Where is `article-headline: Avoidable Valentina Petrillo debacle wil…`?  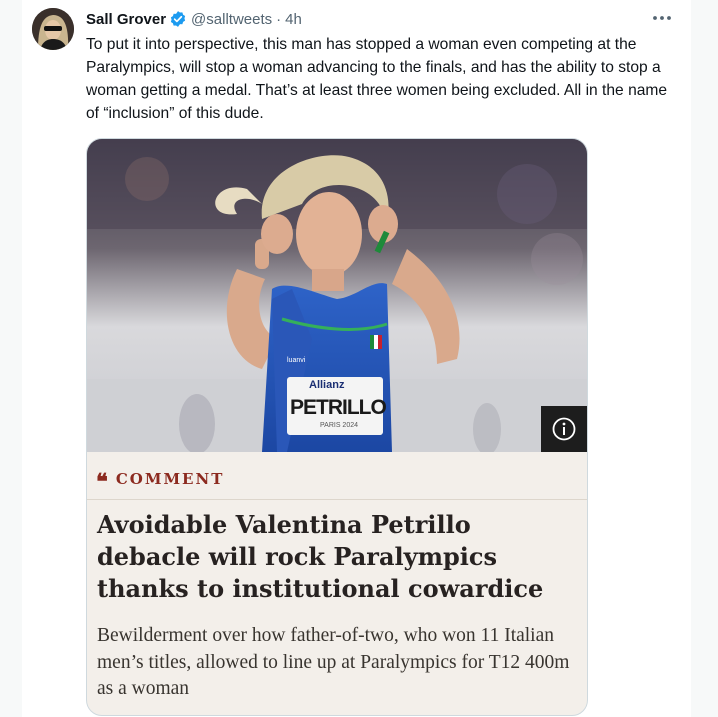
article-headline: Avoidable Valentina Petrillo debacle wil… is located at coordinates (332, 557).